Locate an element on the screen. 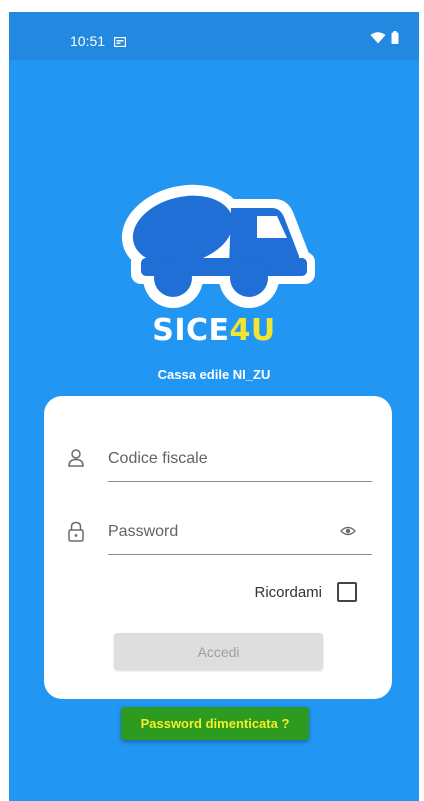  status-right-icons is located at coordinates (384, 40).